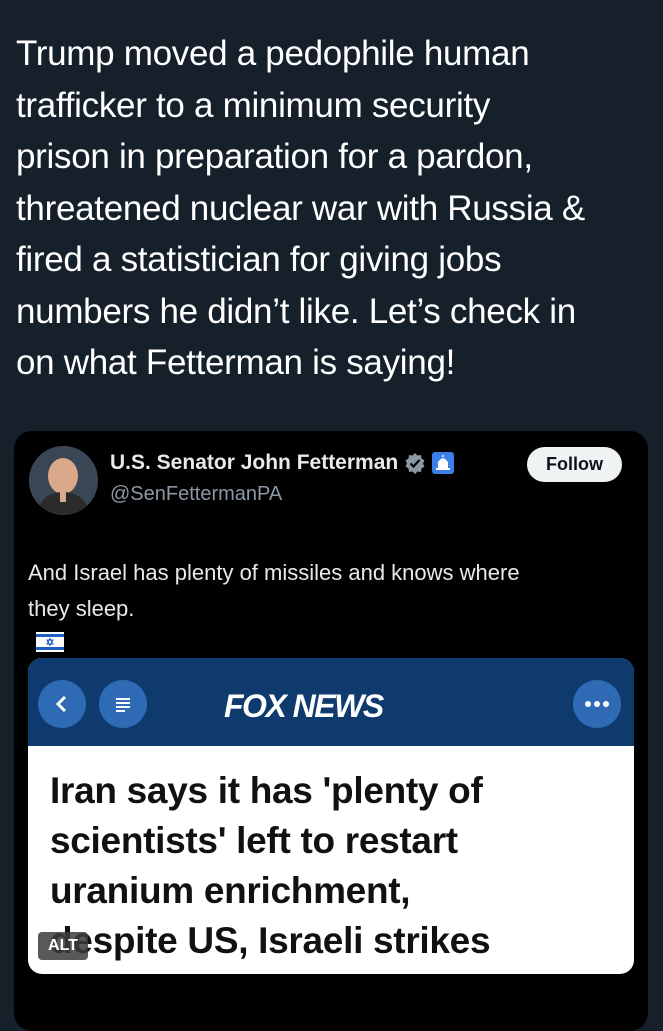 This screenshot has height=1031, width=663. I want to click on display-name: U.S. Senator John Fetterman, so click(282, 463).